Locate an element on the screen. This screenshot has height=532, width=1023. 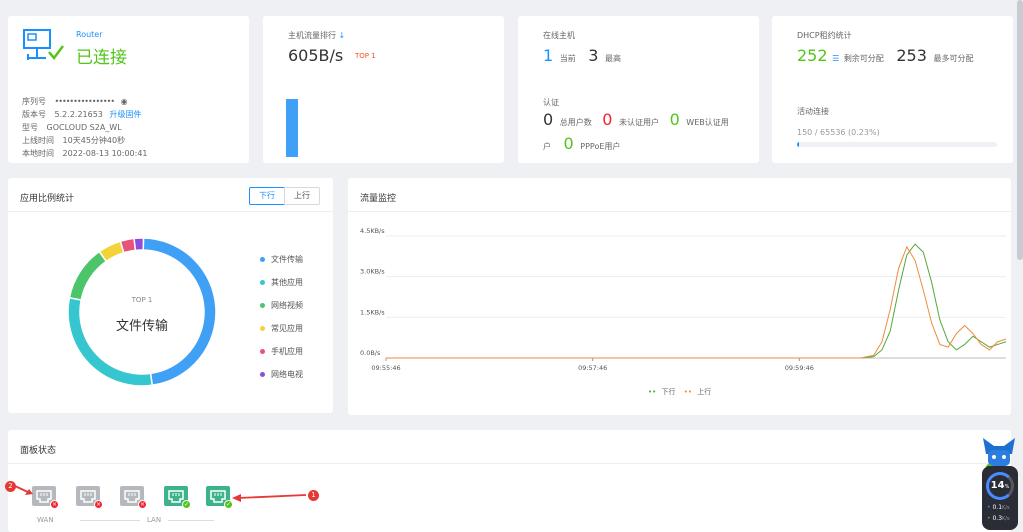
app-legend-item: 网络电视 is located at coordinates (281, 374).